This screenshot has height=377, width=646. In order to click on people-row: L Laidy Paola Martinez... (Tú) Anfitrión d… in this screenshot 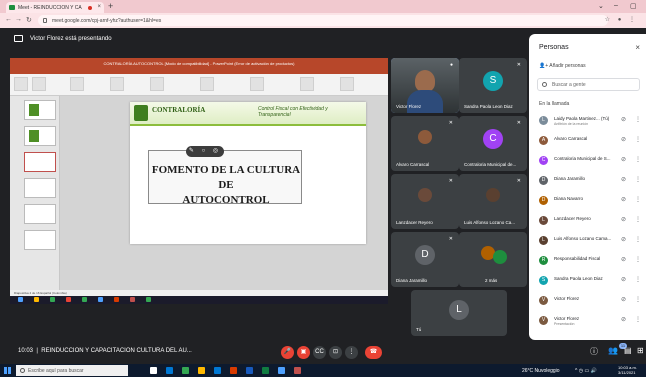, I will do `click(587, 121)`.